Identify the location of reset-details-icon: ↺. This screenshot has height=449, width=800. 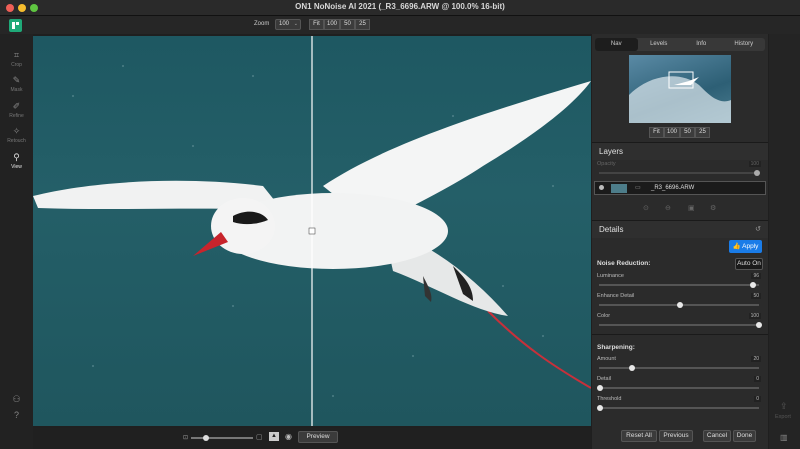
(758, 229).